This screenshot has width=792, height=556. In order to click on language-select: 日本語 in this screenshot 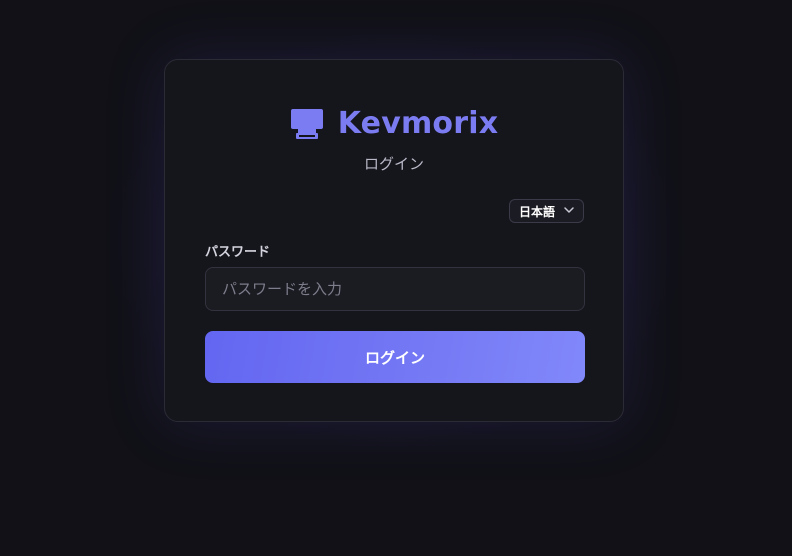, I will do `click(546, 211)`.